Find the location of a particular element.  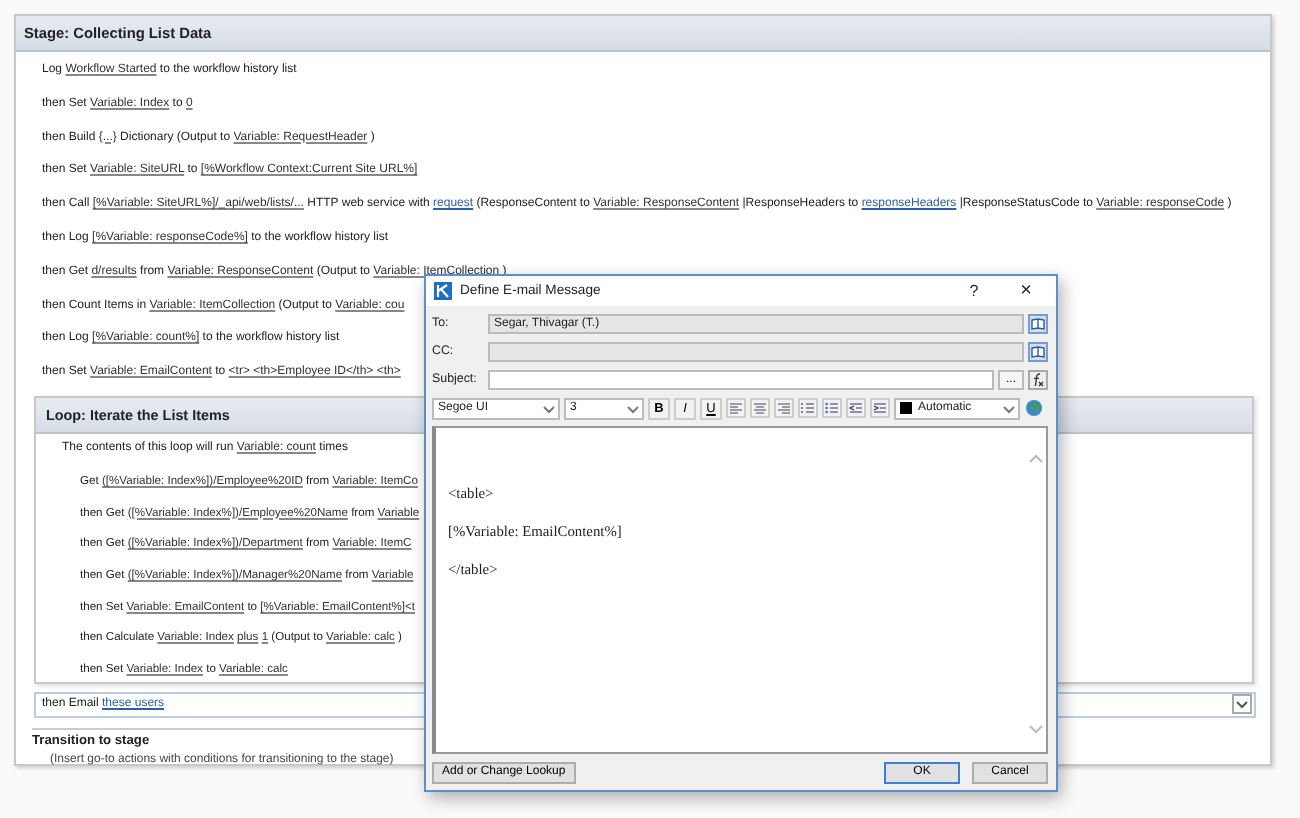

outdent-icon is located at coordinates (856, 408).